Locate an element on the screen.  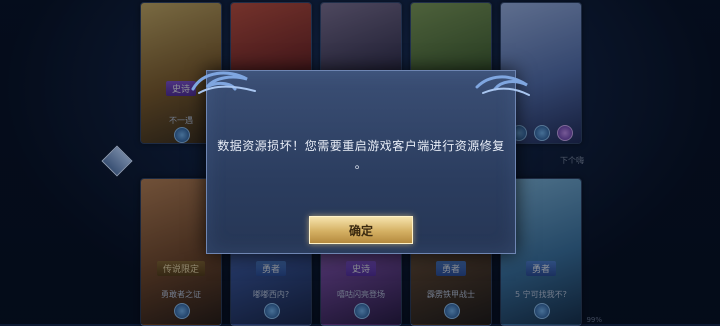
dialog-message: 数据资源损坏！您需要重启游戏客户端进行资源修复 。 is located at coordinates (361, 155).